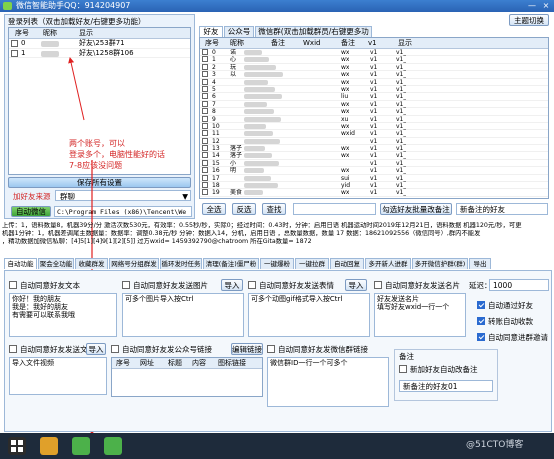  I want to click on tab-function-0: 自动功能, so click(20, 263).